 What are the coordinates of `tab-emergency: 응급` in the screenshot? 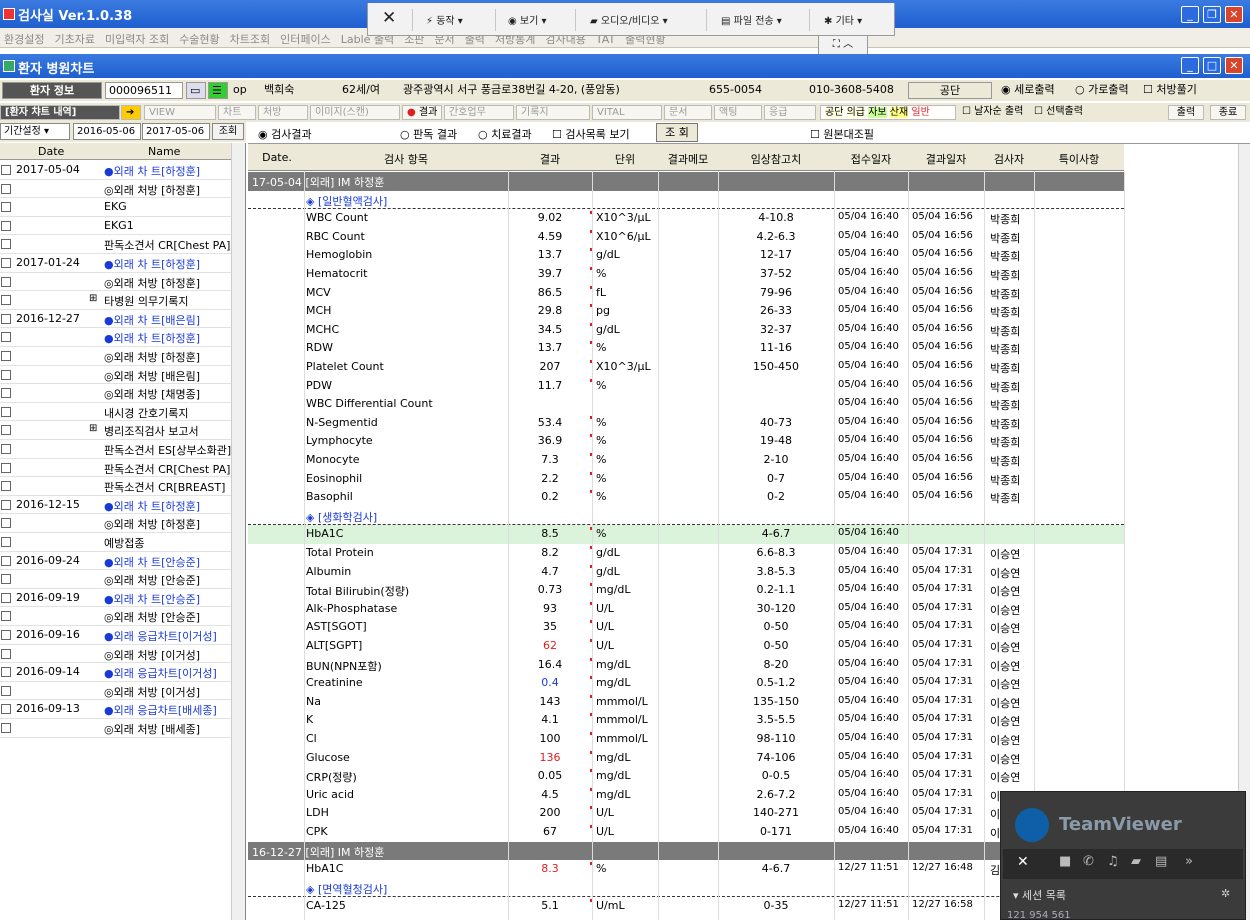 It's located at (790, 112).